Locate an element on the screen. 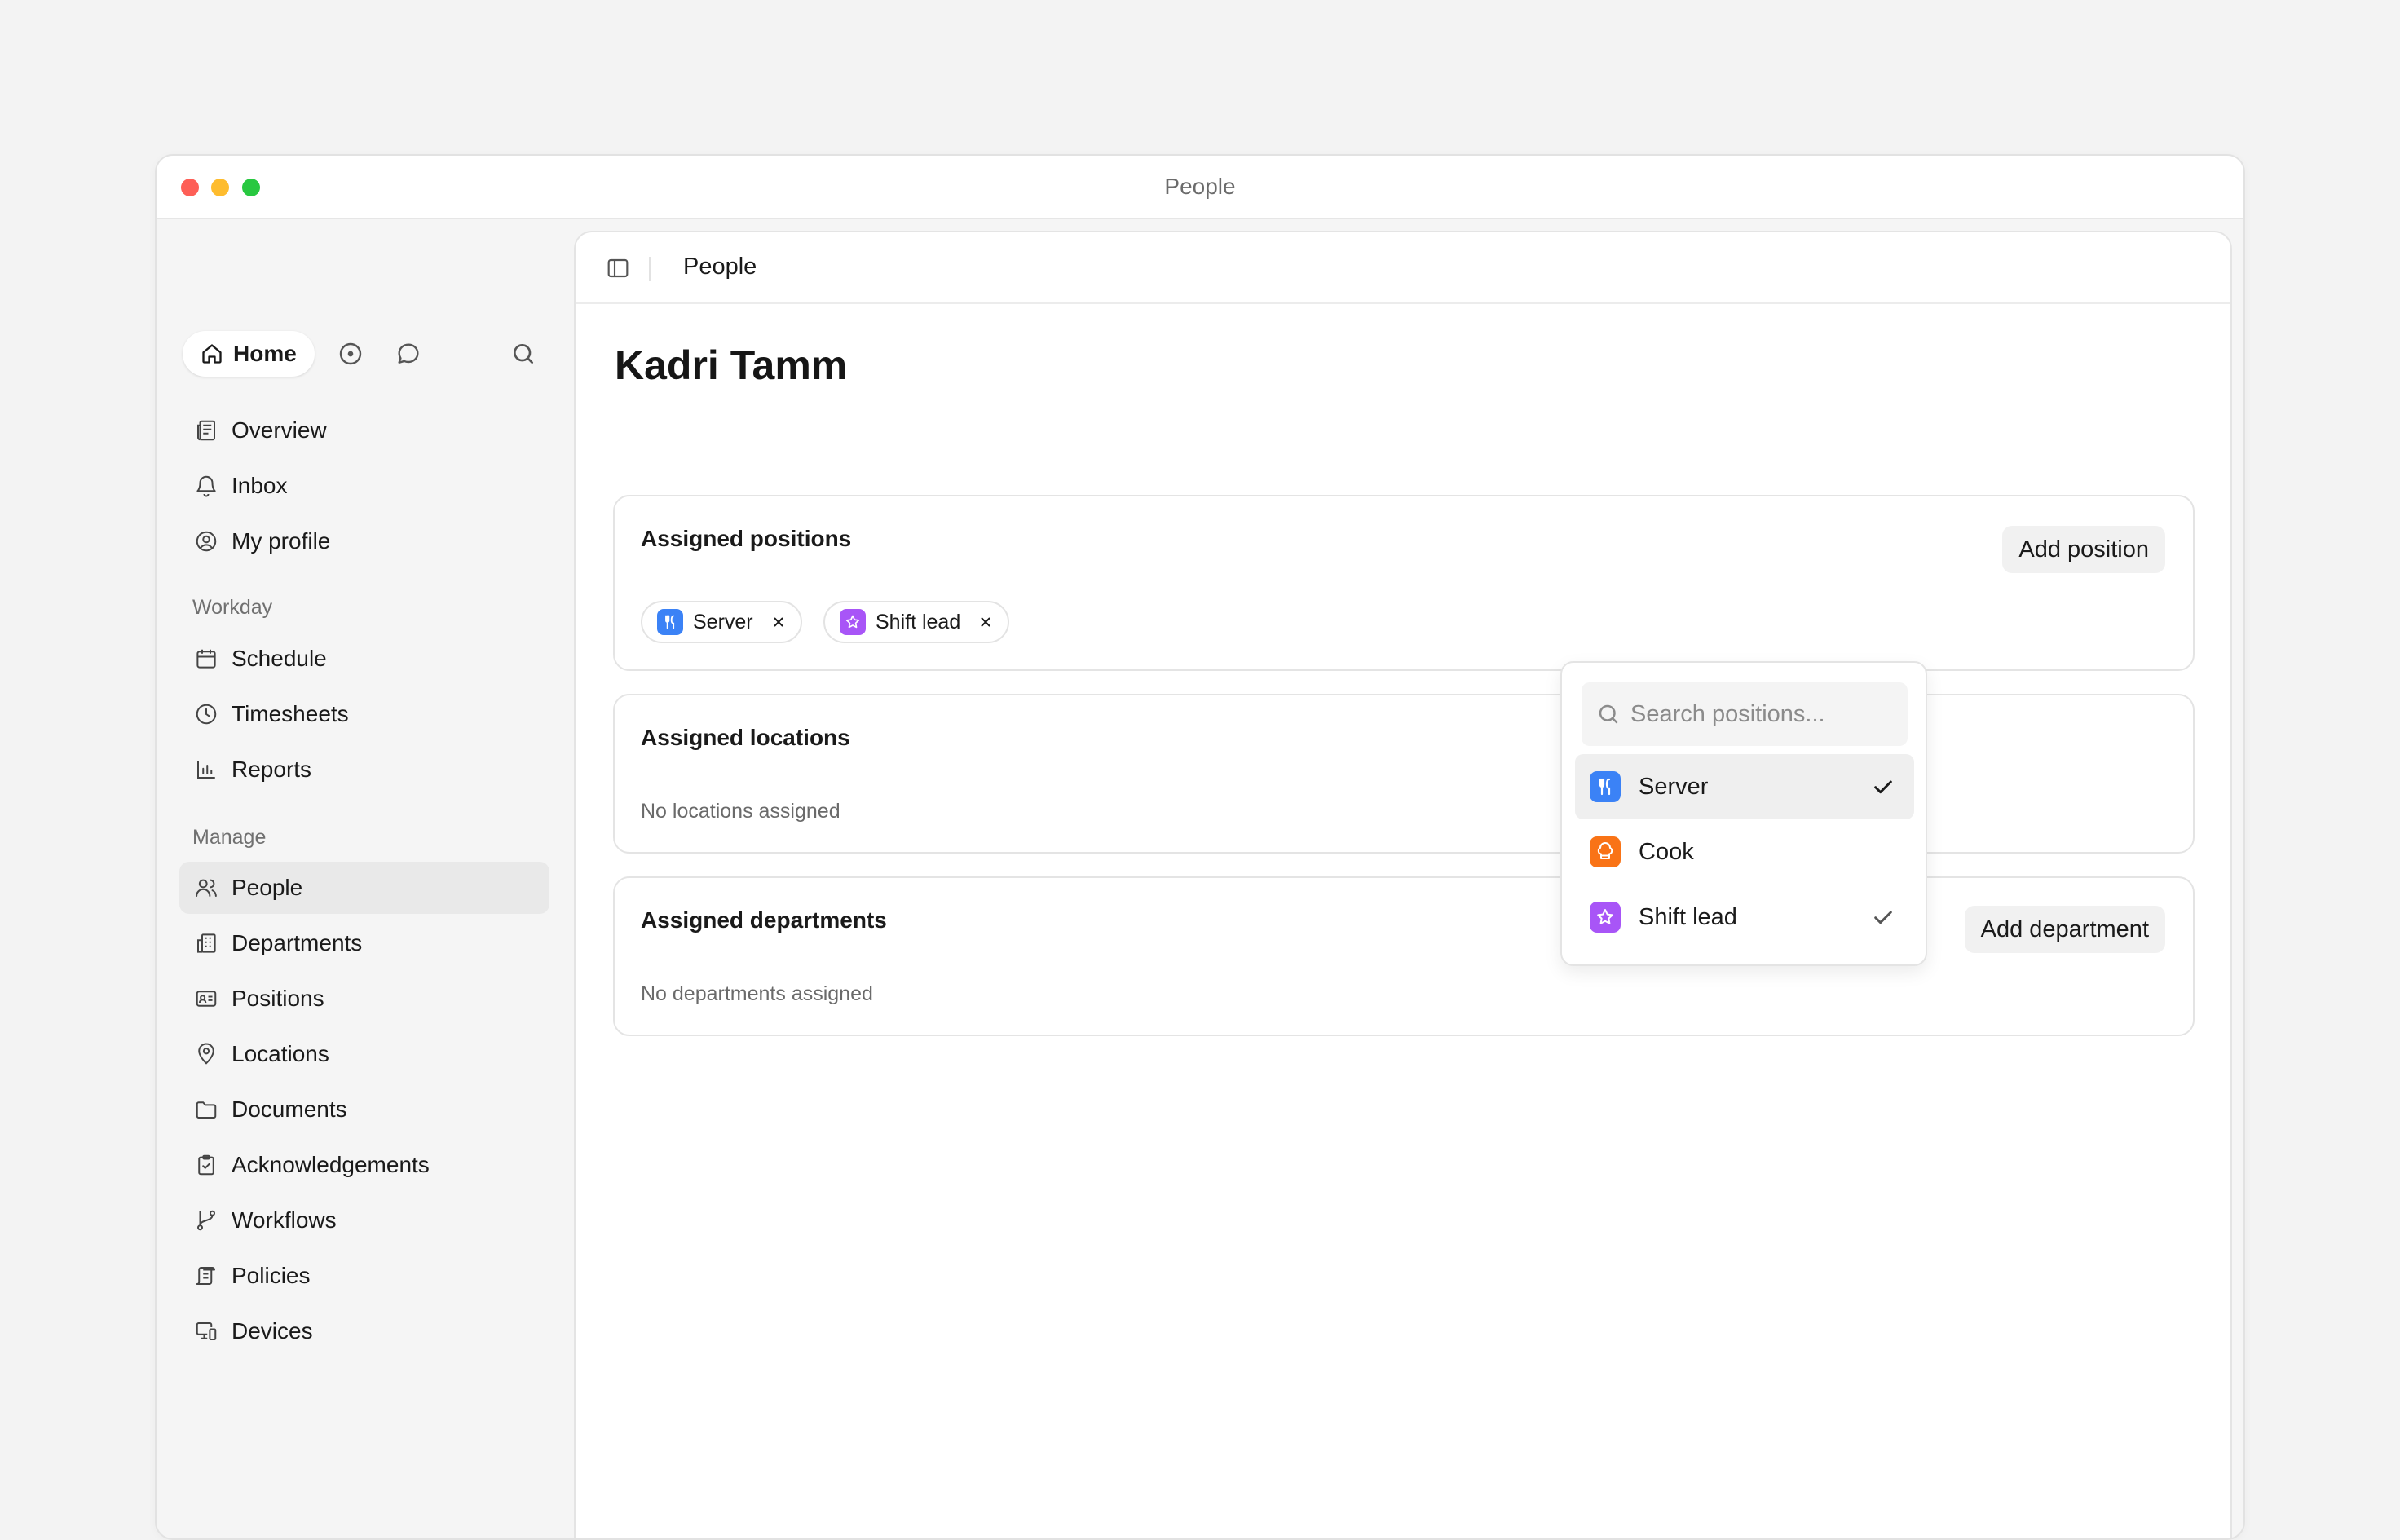 The image size is (2400, 1540). sidebar-item-documents: Documents is located at coordinates (364, 1110).